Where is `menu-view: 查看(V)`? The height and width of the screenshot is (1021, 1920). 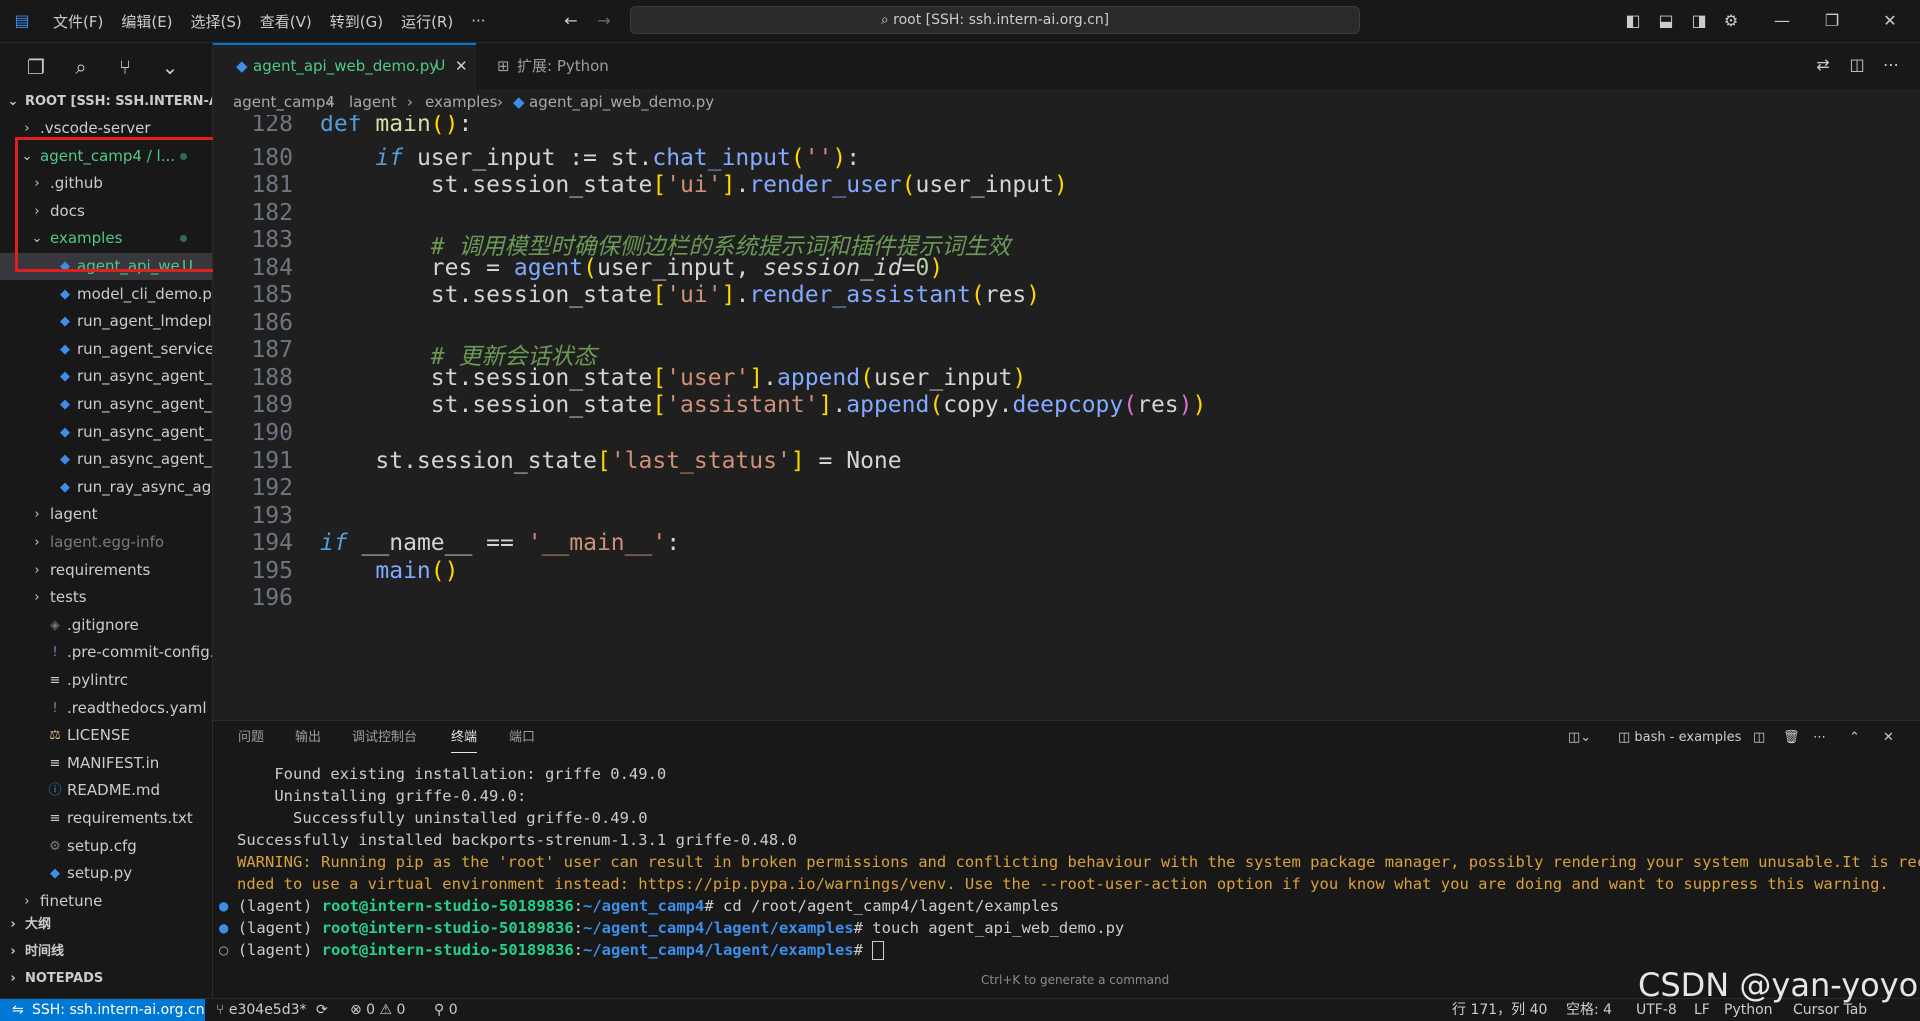
menu-view: 查看(V) is located at coordinates (286, 21).